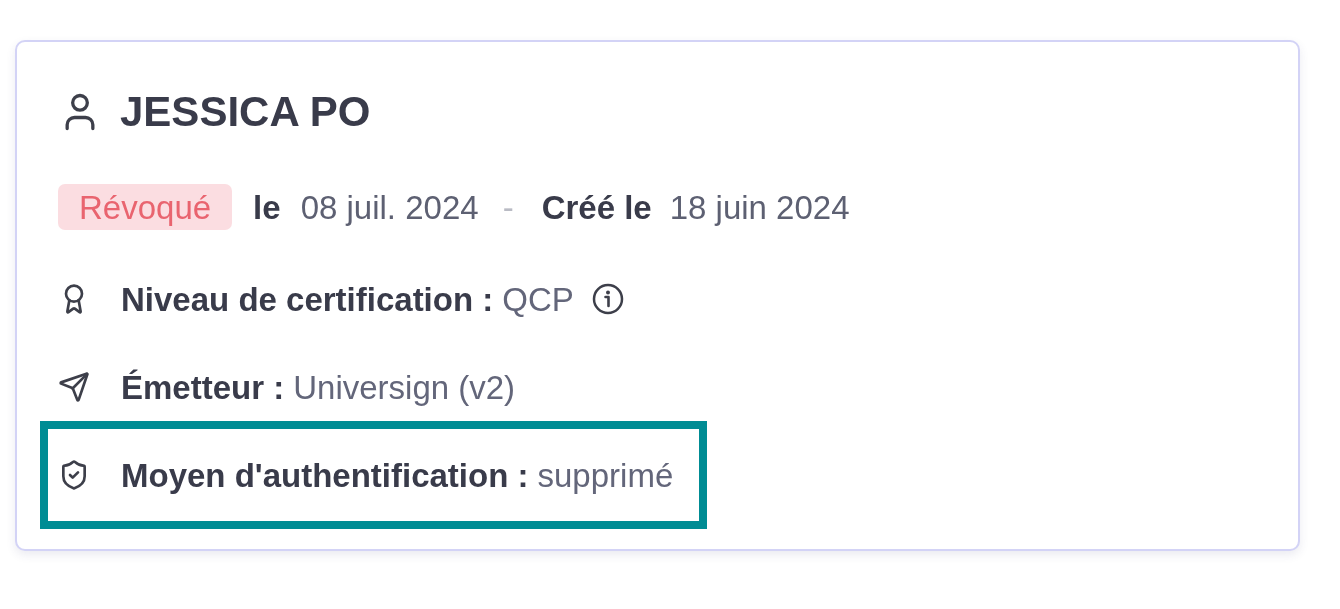  I want to click on date-text: 18 juin 2024, so click(759, 207).